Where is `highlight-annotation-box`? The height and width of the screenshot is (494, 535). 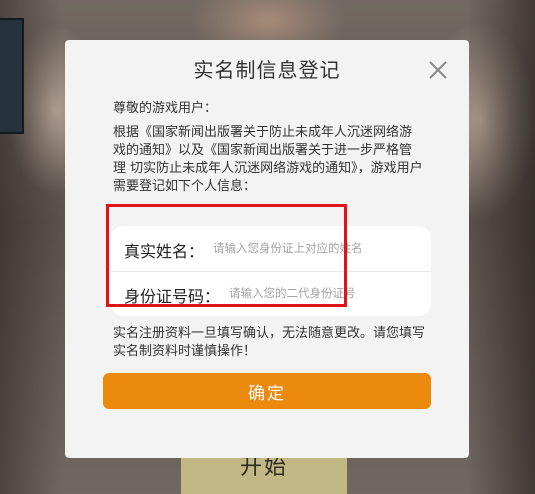
highlight-annotation-box is located at coordinates (226, 255).